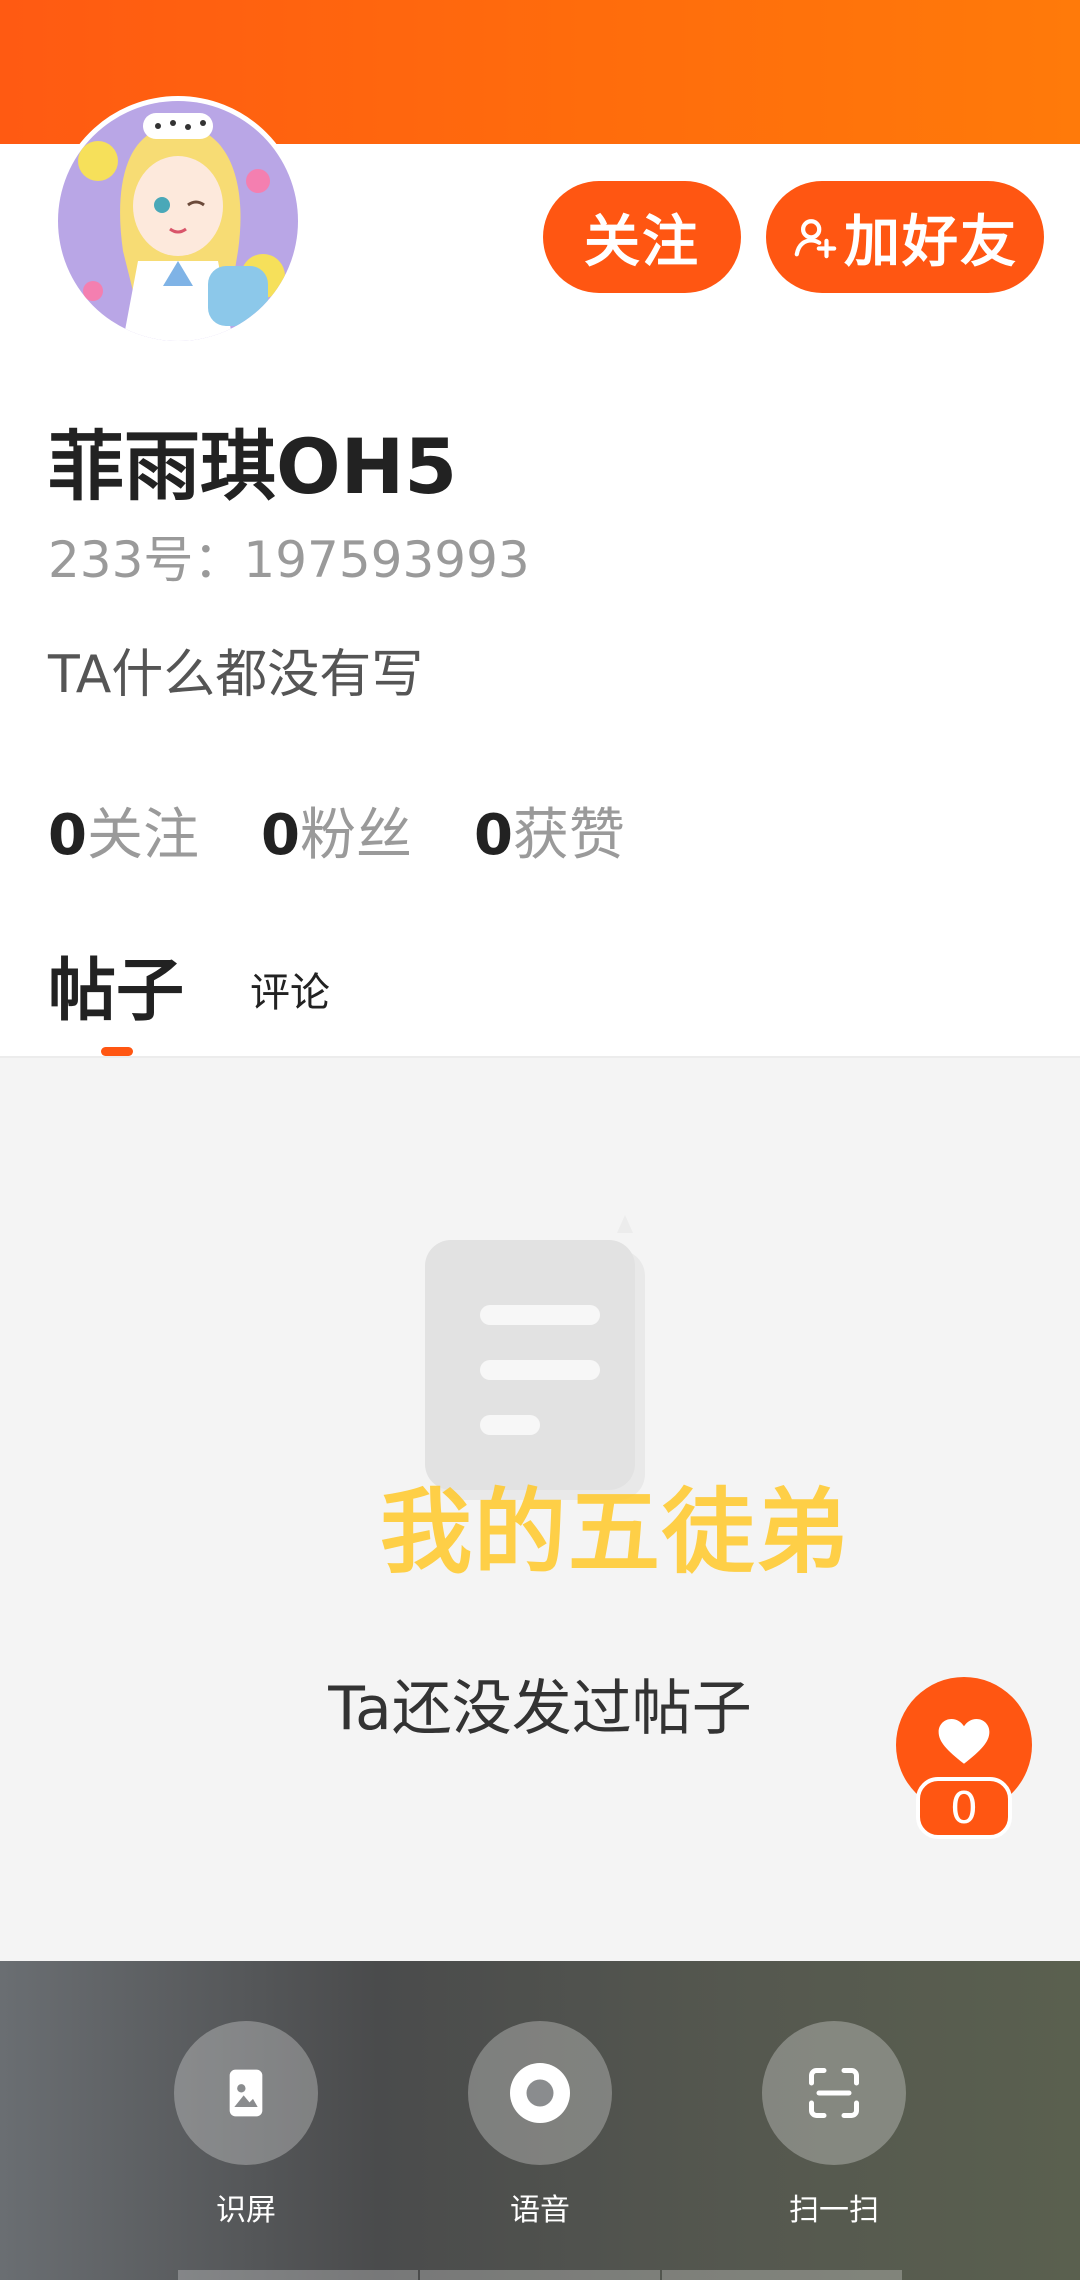 The height and width of the screenshot is (2280, 1080). I want to click on stat-fans: 0 粉丝, so click(336, 830).